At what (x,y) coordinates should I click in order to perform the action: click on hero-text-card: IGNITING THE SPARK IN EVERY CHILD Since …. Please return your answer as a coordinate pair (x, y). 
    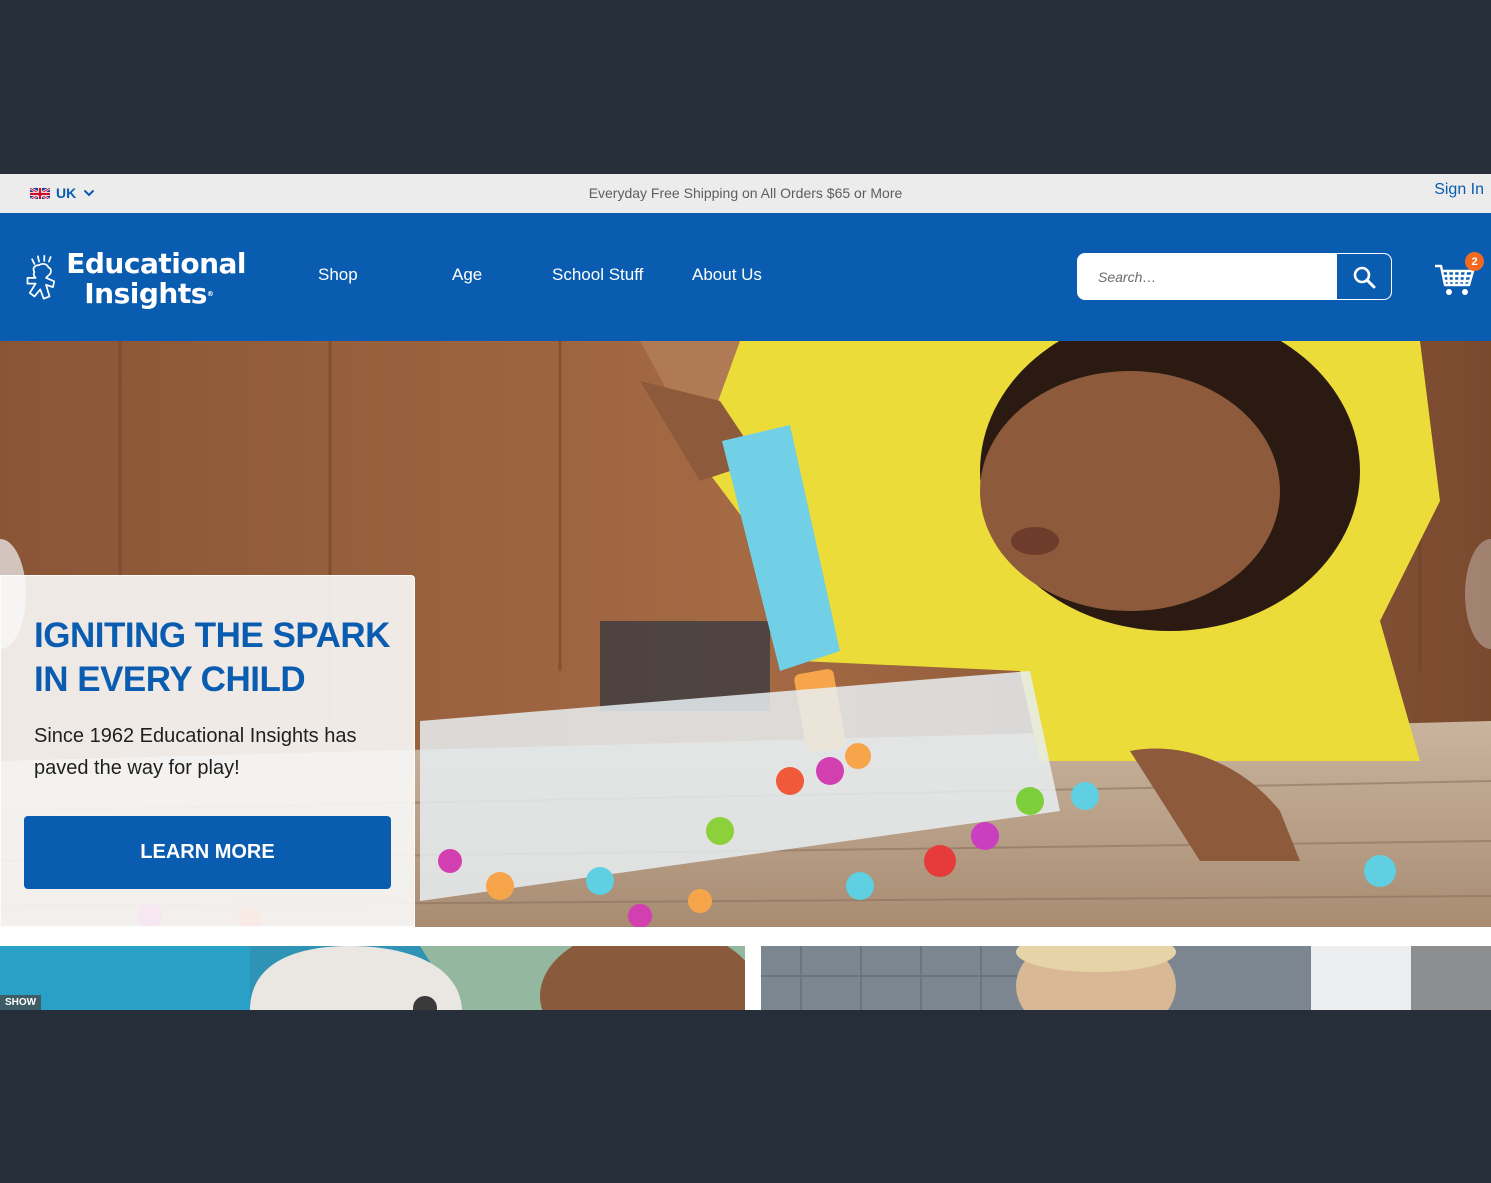
    Looking at the image, I should click on (207, 751).